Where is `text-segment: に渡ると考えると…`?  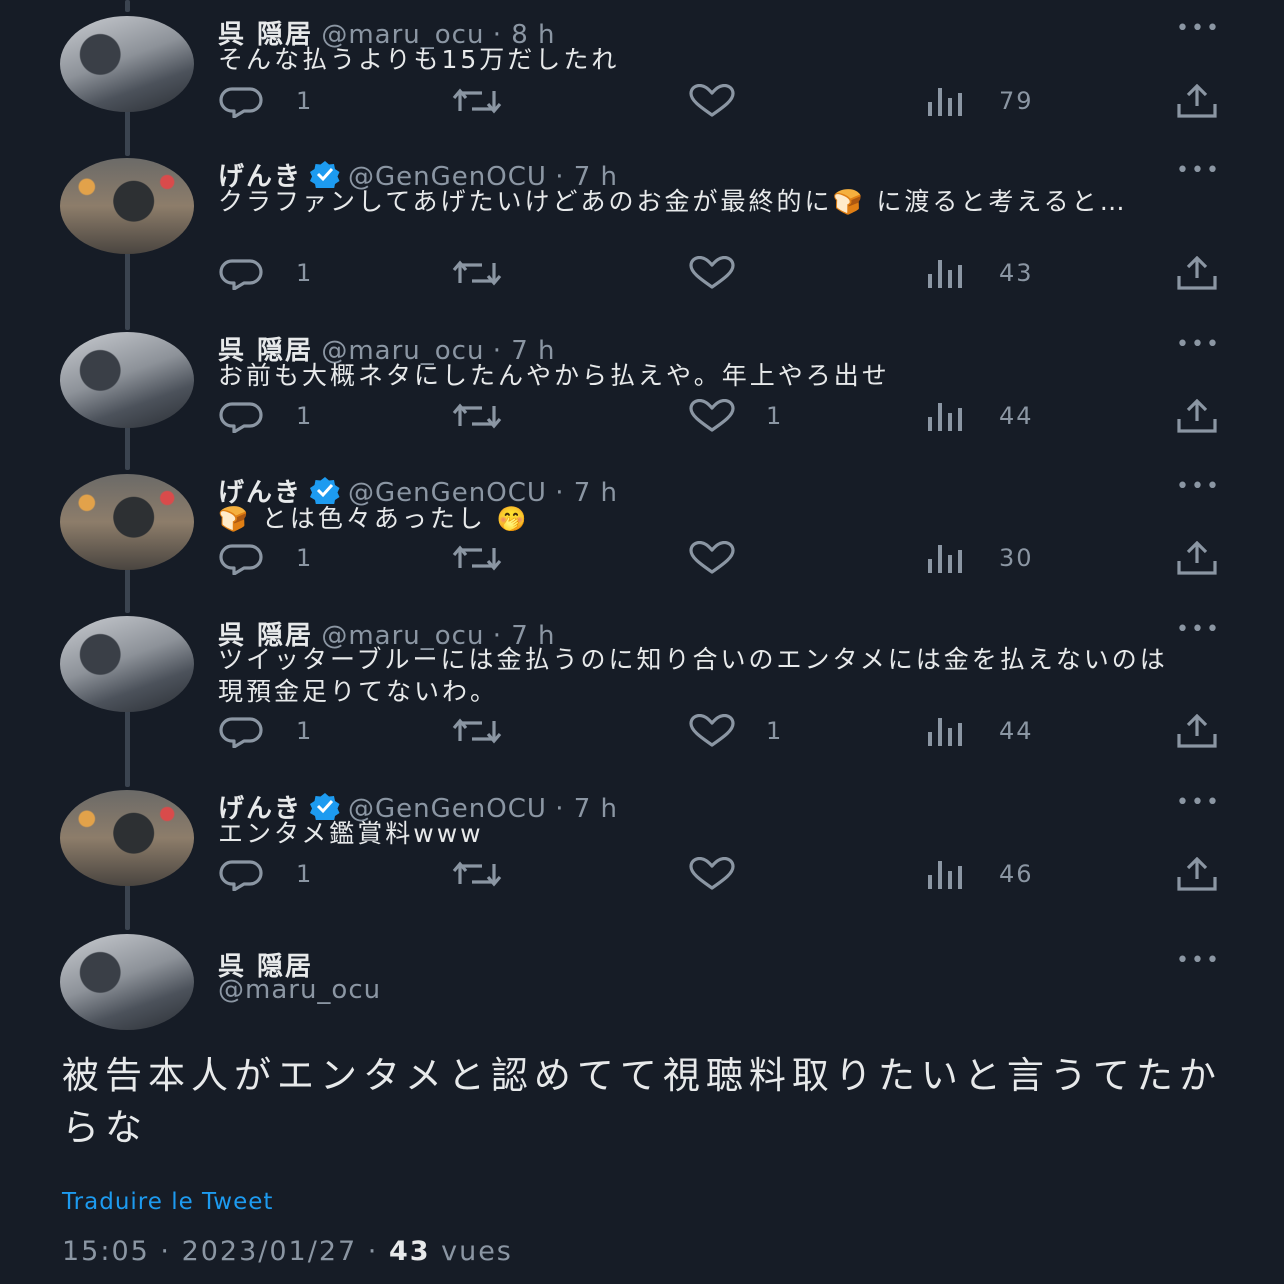
text-segment: に渡ると考えると… is located at coordinates (1002, 201).